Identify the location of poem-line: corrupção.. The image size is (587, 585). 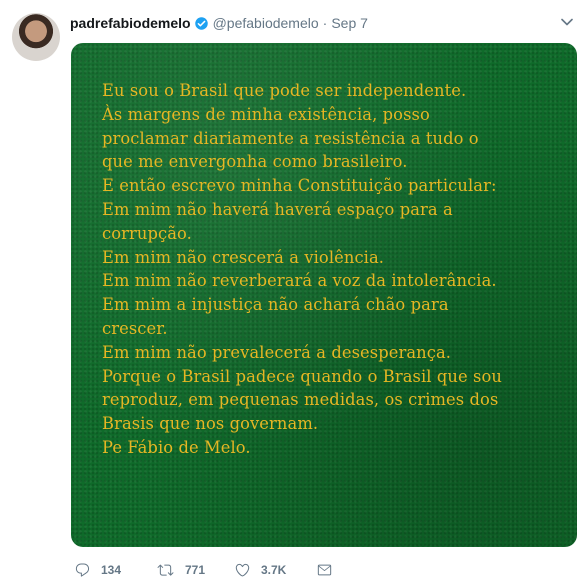
(147, 233).